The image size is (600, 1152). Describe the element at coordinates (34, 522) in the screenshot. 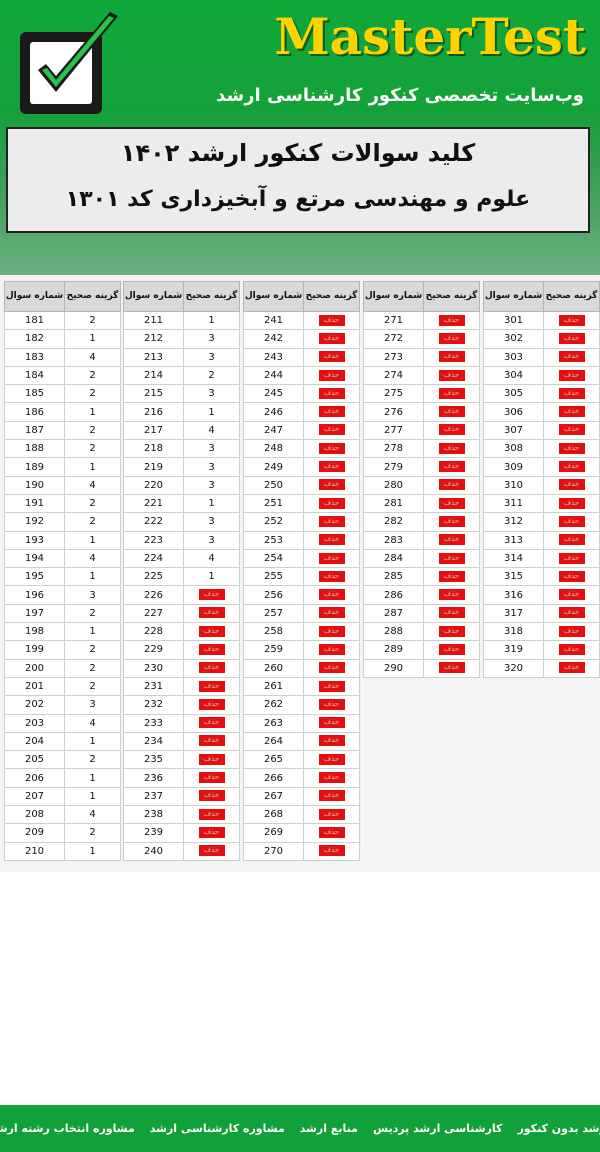

I see `question-number: 192` at that location.